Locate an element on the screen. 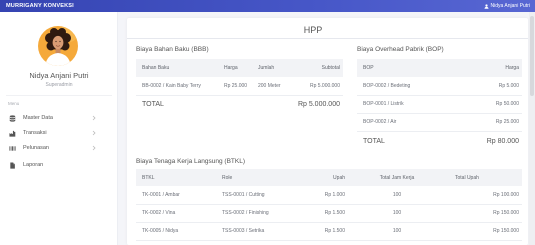 This screenshot has height=245, width=535. scrollbar-thumb is located at coordinates (532, 56).